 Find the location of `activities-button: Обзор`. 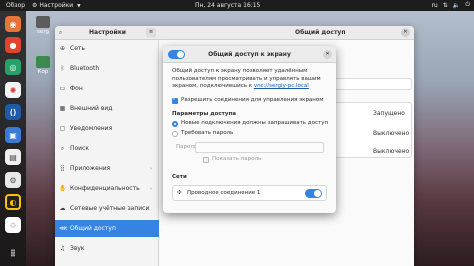

activities-button: Обзор is located at coordinates (15, 5).